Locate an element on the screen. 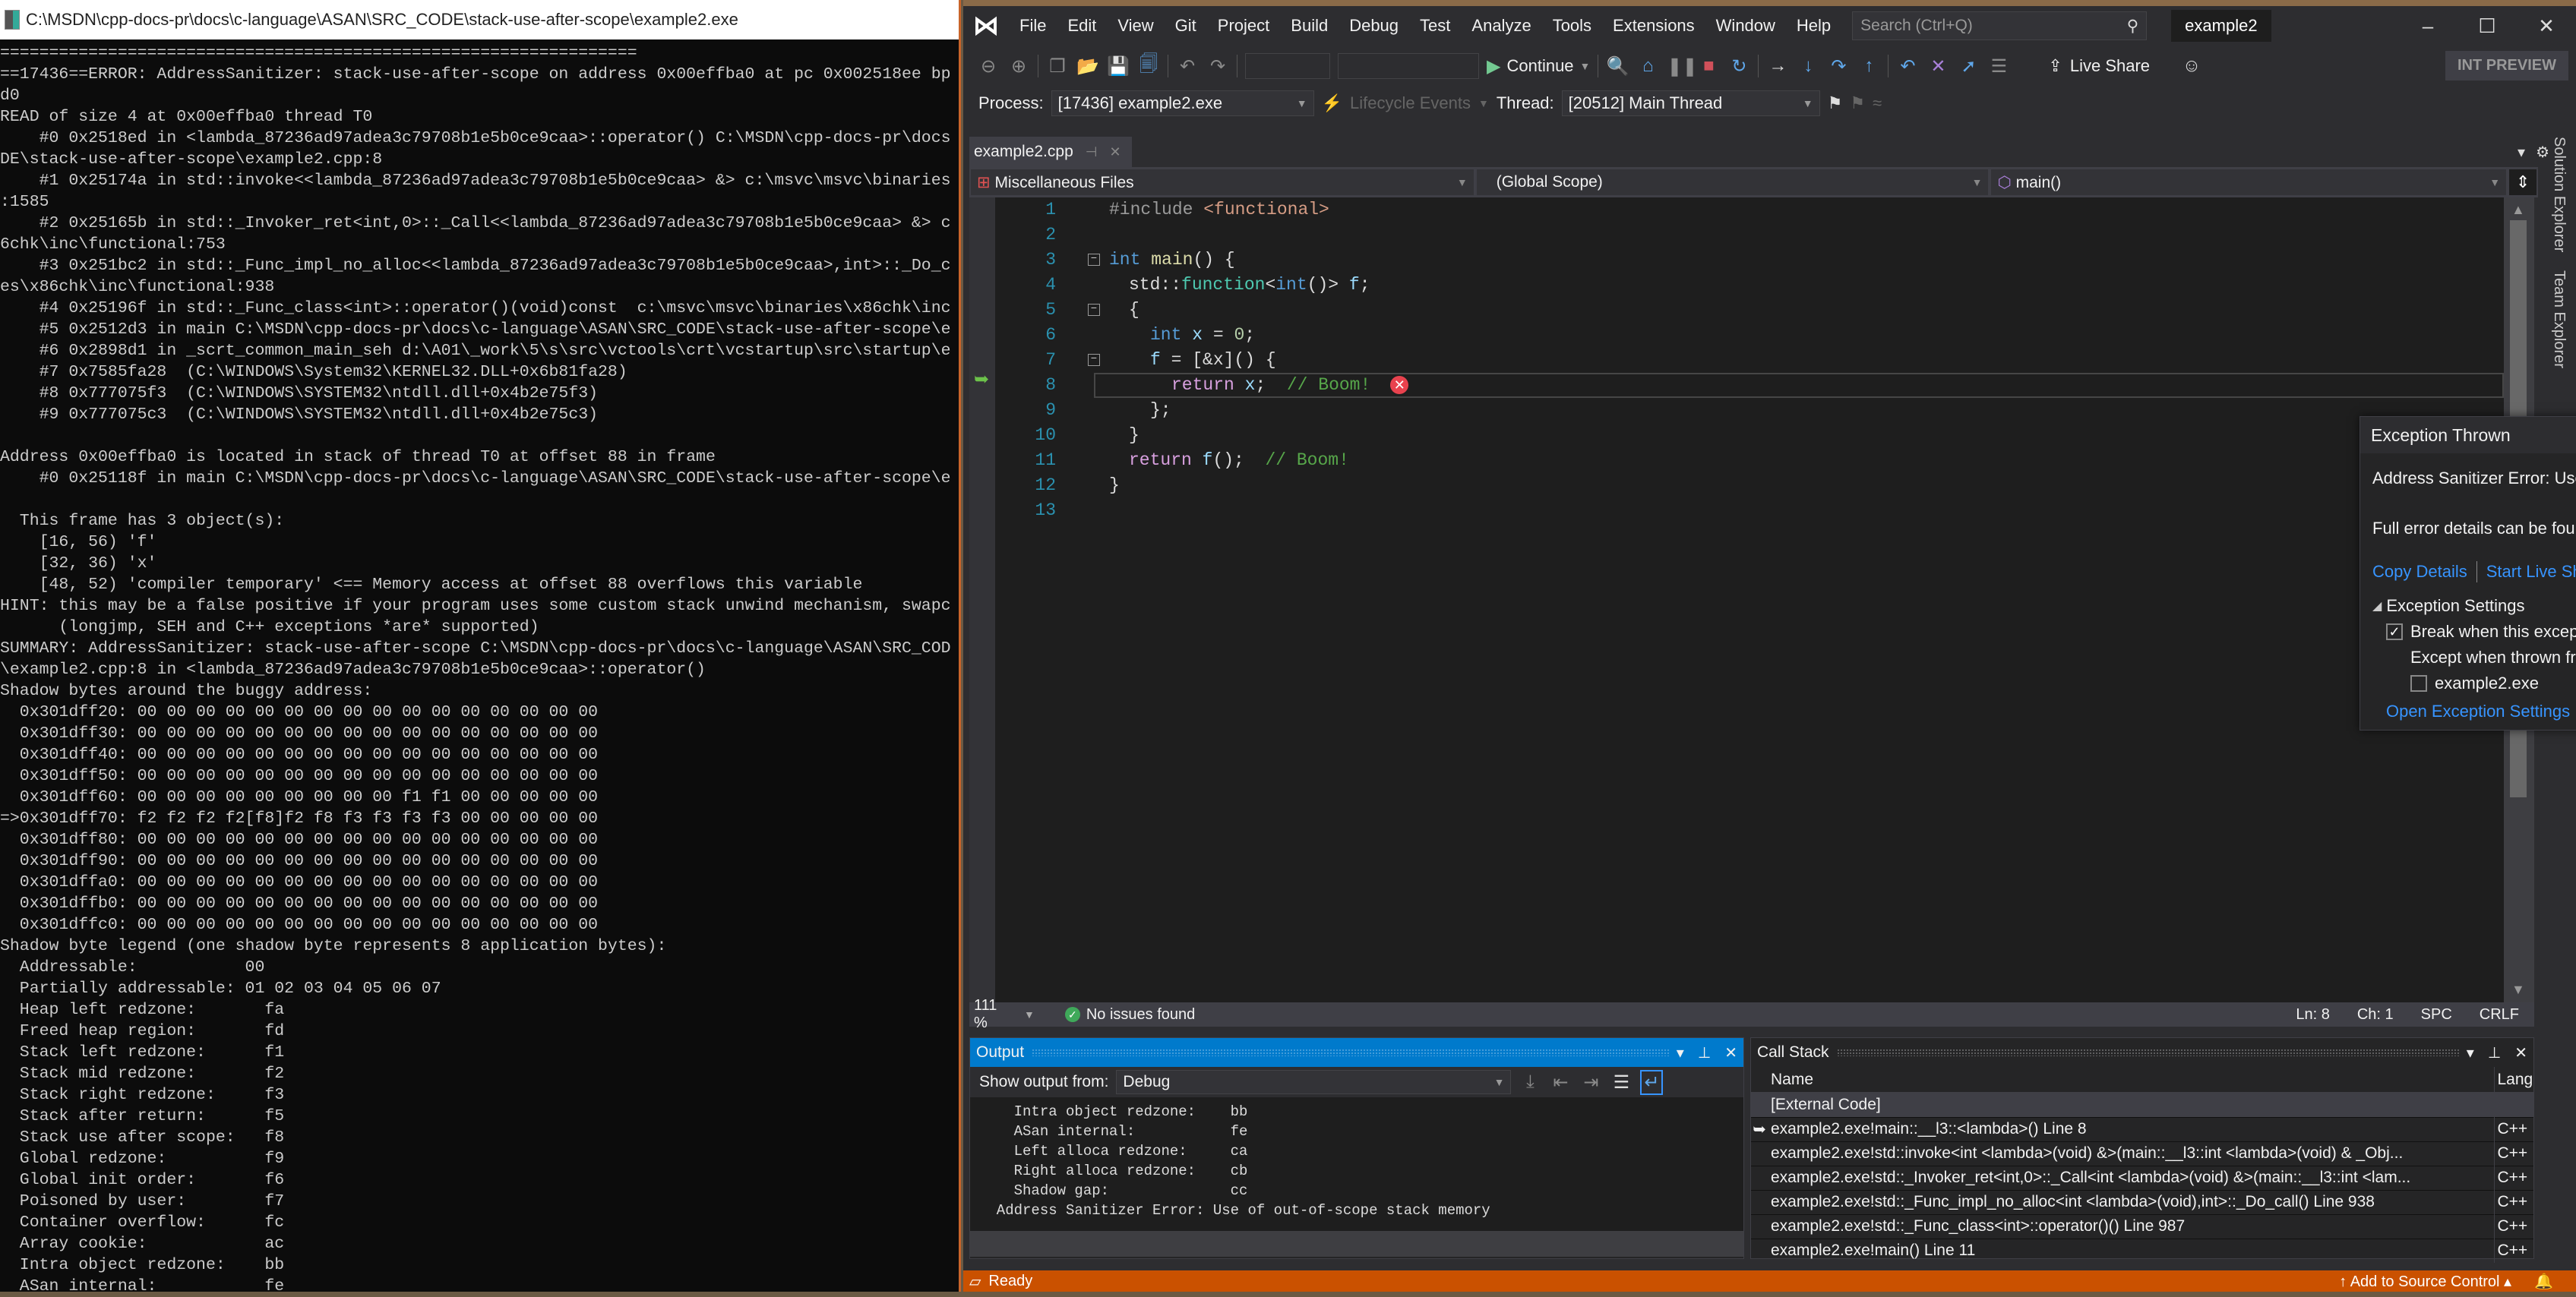 Image resolution: width=2576 pixels, height=1297 pixels. scroll-up-icon: ▲ is located at coordinates (2518, 210).